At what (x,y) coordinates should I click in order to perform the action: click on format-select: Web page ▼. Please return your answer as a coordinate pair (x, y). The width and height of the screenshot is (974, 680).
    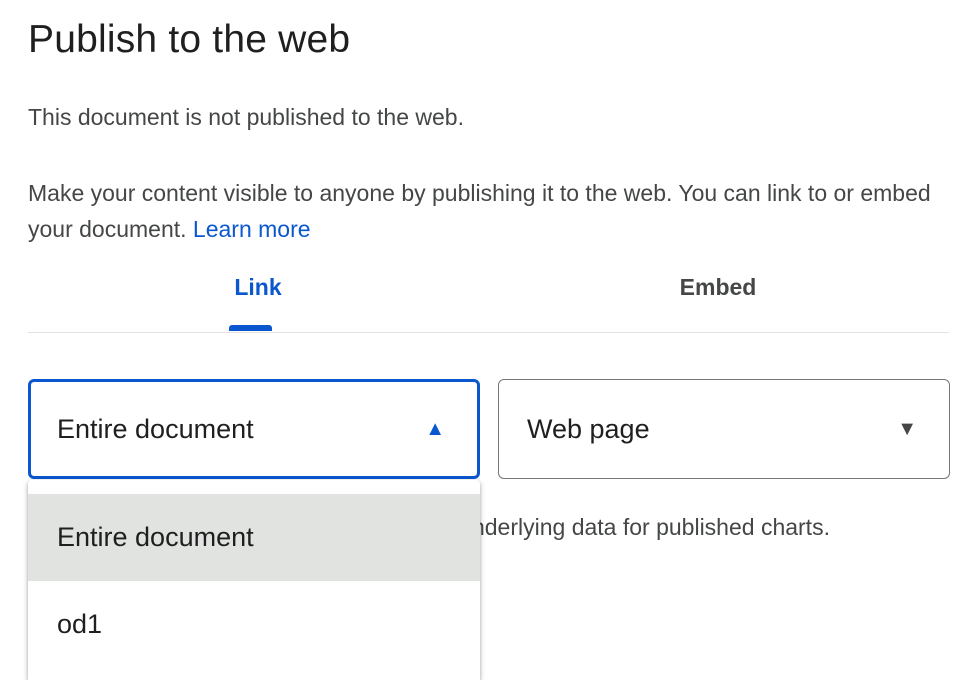
    Looking at the image, I should click on (724, 429).